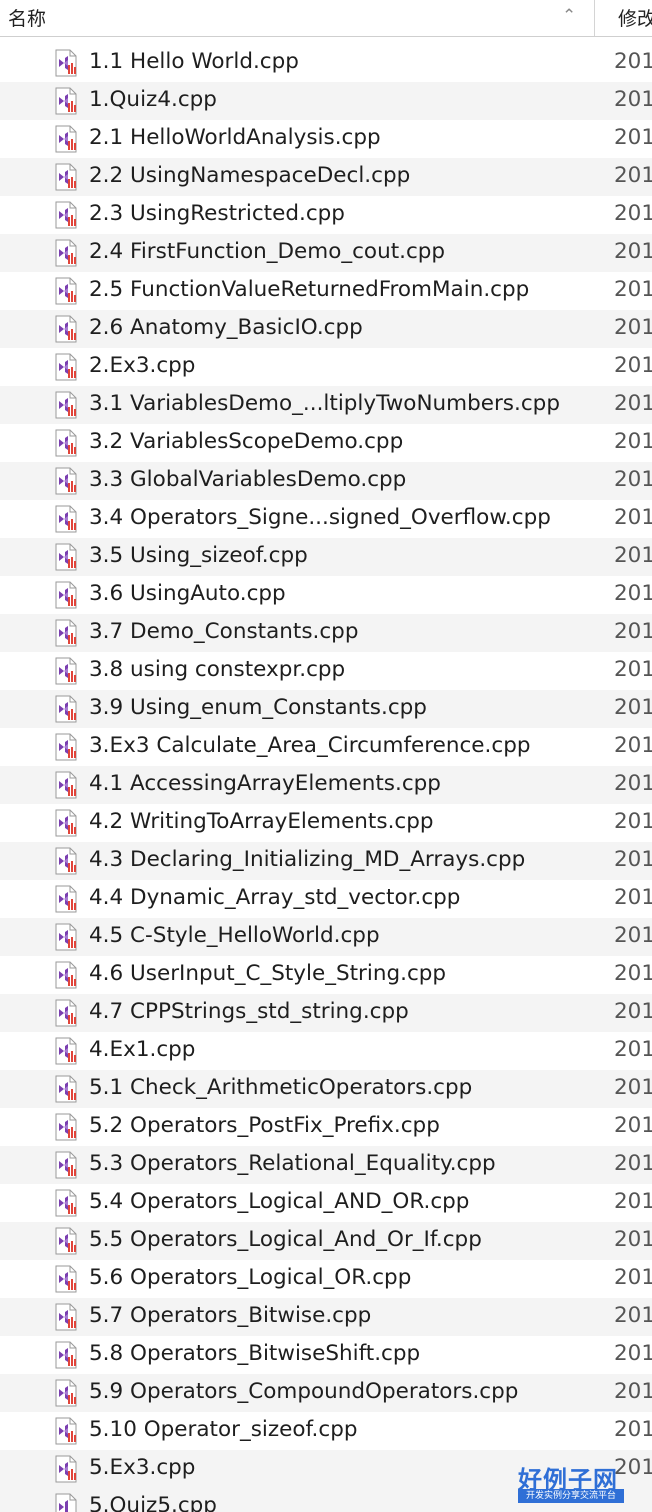  Describe the element at coordinates (326, 291) in the screenshot. I see `file-row: 2.5 FunctionValueReturnedFromMain.cpp 201` at that location.